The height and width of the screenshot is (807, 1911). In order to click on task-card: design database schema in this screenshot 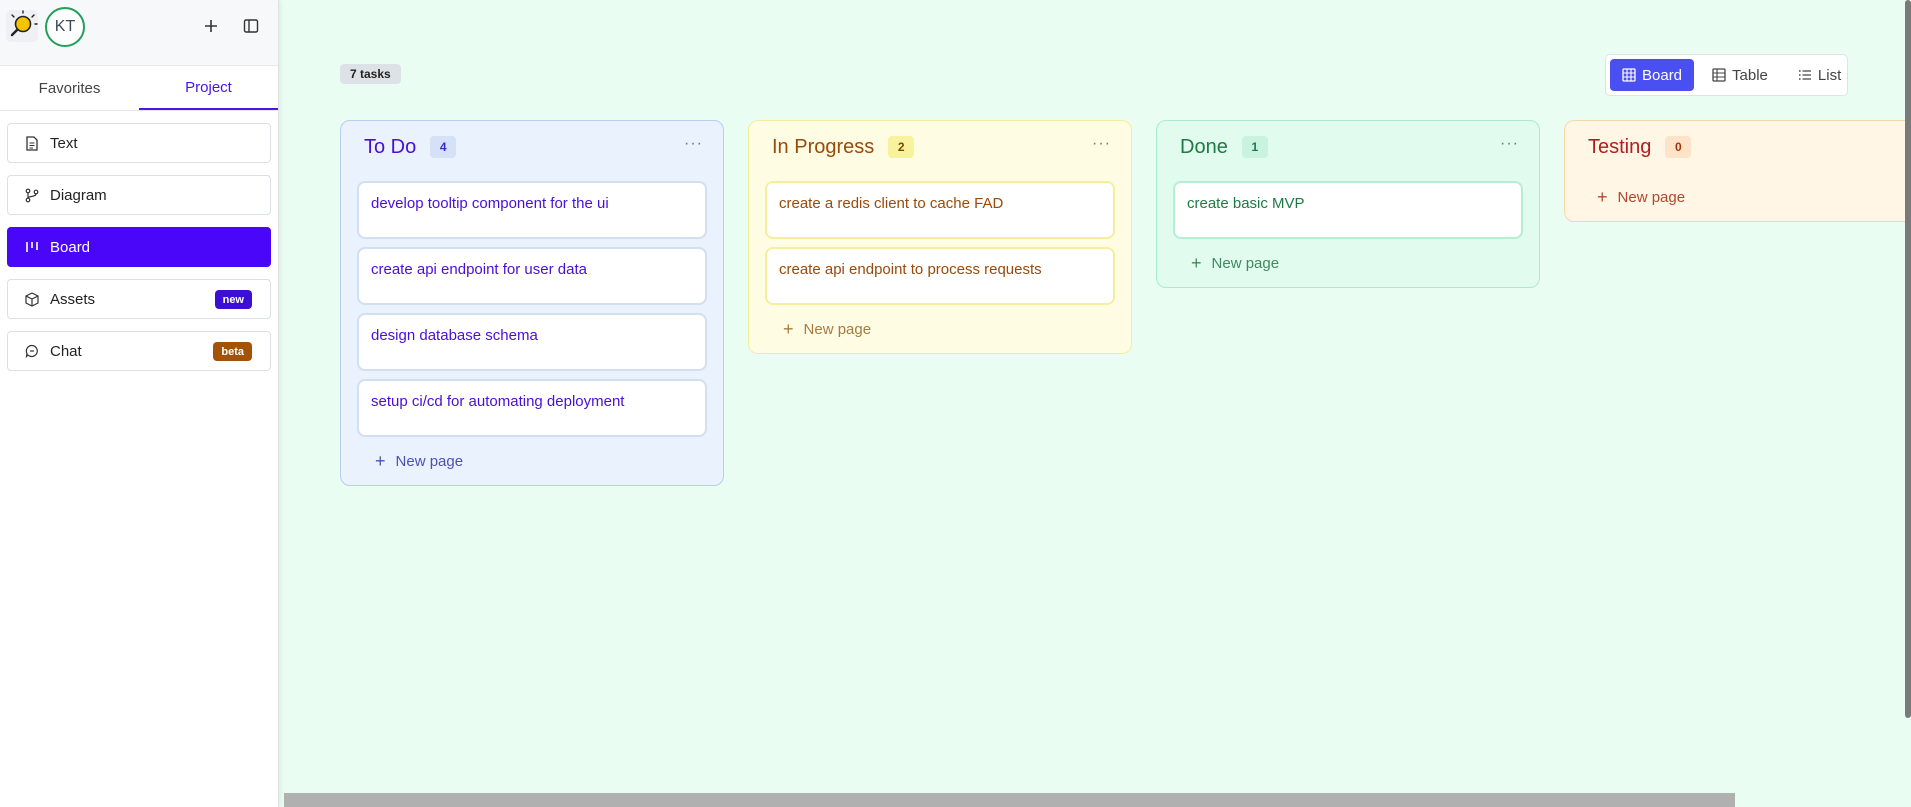, I will do `click(532, 342)`.